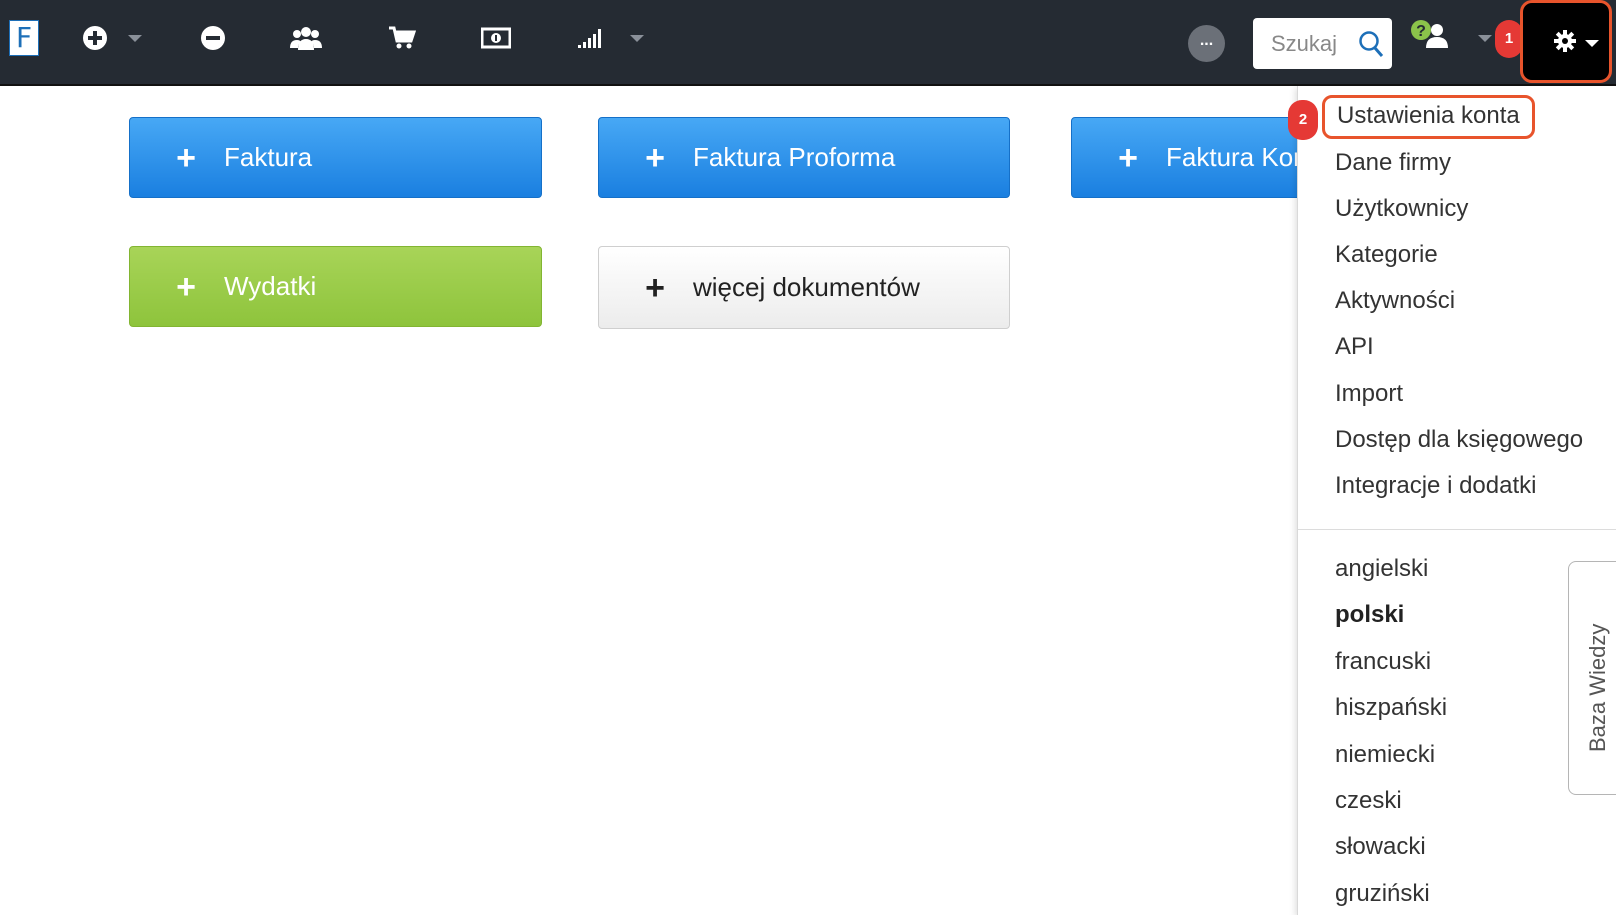  What do you see at coordinates (213, 38) in the screenshot?
I see `minus-circle-icon` at bounding box center [213, 38].